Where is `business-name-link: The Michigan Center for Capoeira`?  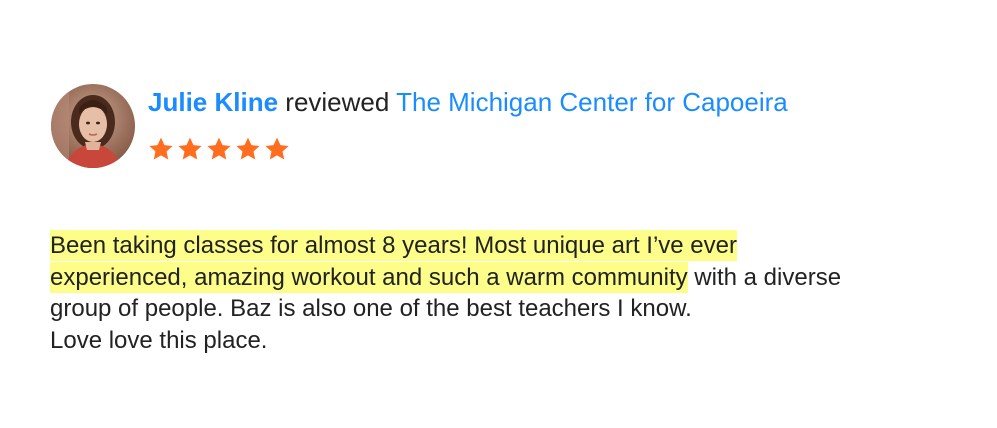 business-name-link: The Michigan Center for Capoeira is located at coordinates (592, 102).